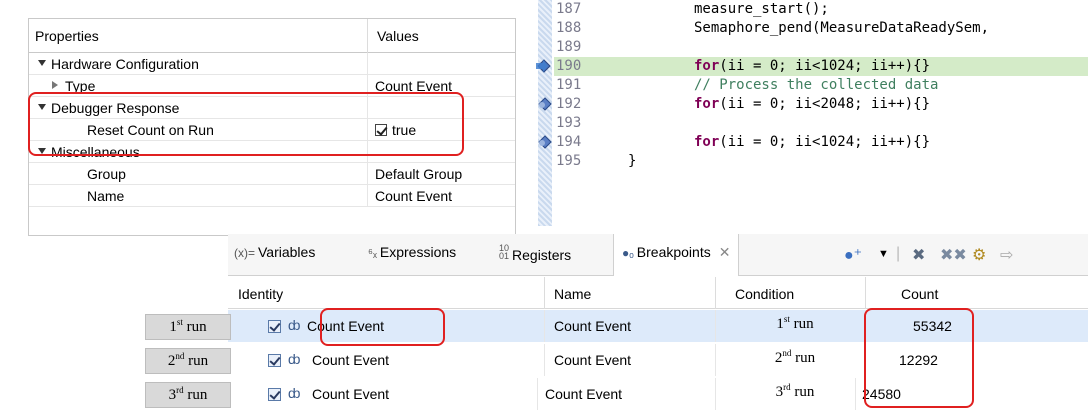 The width and height of the screenshot is (1088, 414). I want to click on run-label-1: 1st run, so click(188, 327).